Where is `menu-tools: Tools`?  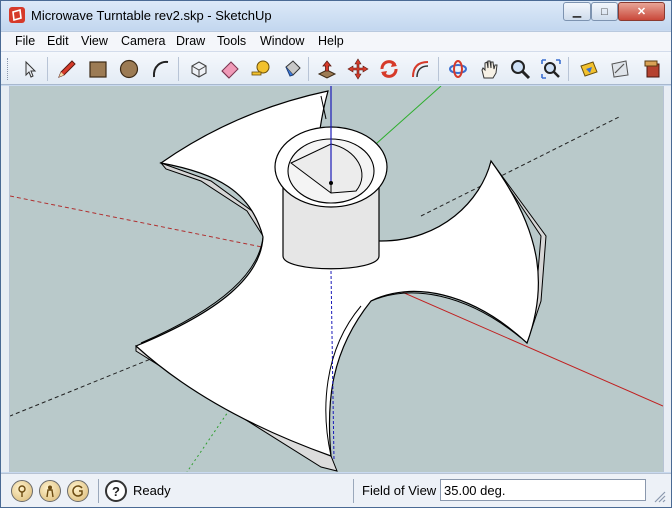 menu-tools: Tools is located at coordinates (231, 41).